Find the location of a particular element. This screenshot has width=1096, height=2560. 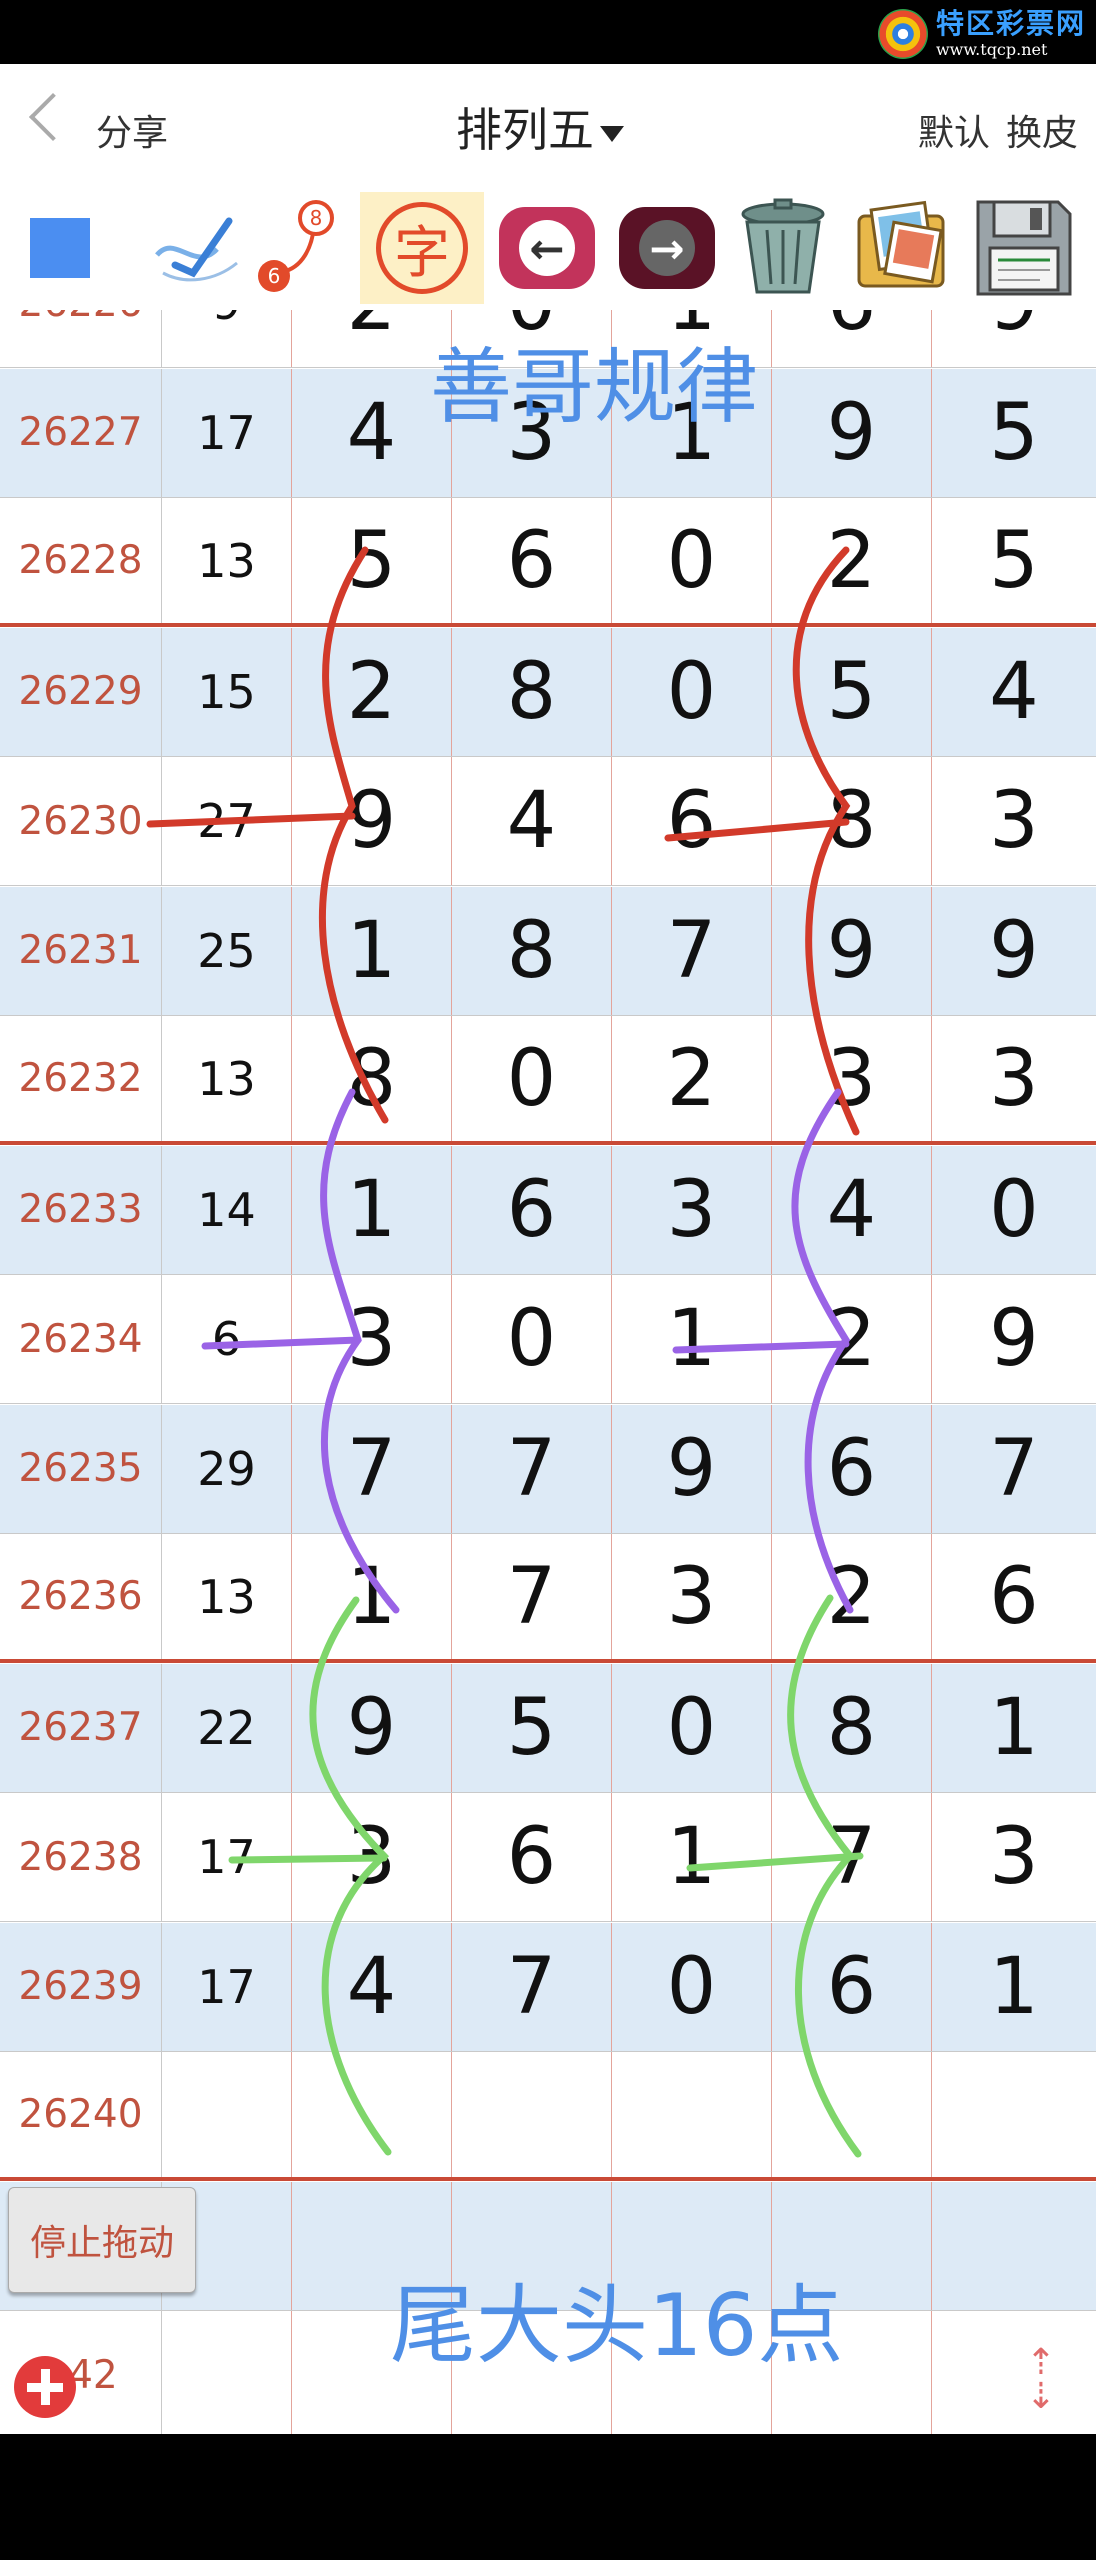

resize-arrows-icon: ⇡ ⇣ is located at coordinates (1041, 2380).